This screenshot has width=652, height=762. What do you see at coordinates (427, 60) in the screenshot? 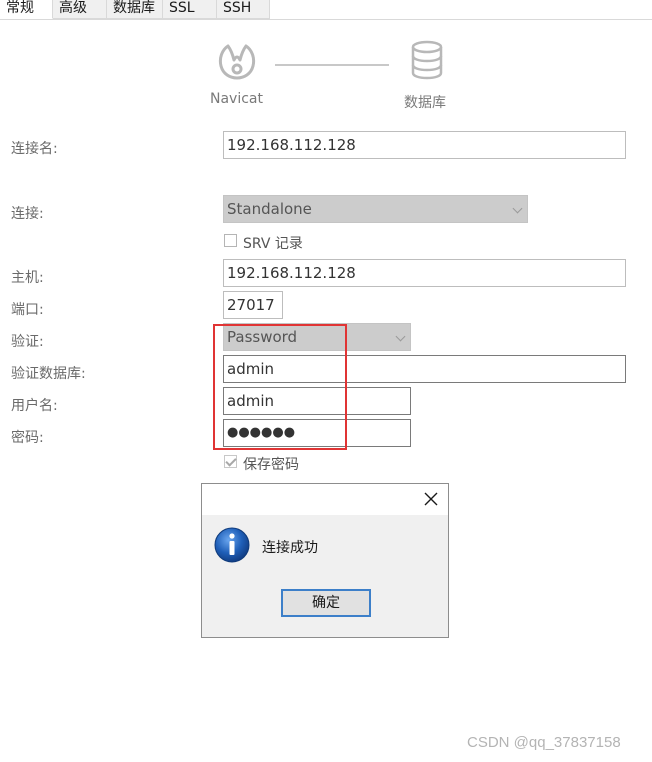
I see `database-icon` at bounding box center [427, 60].